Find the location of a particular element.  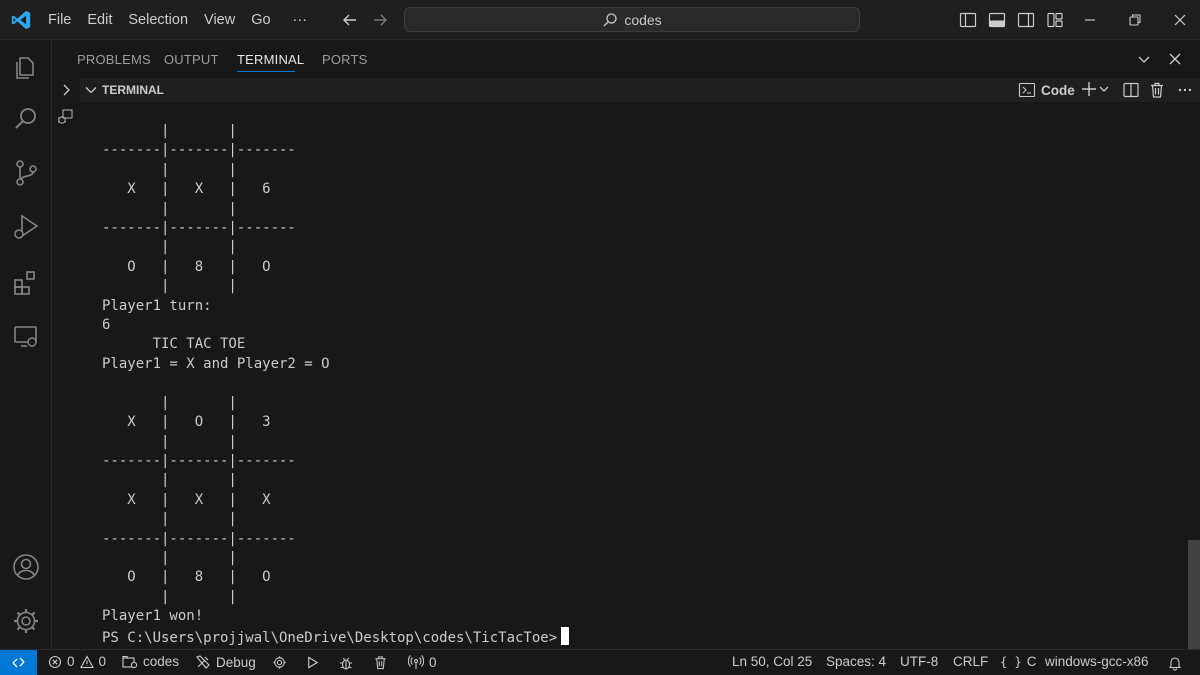

language-label: C is located at coordinates (1031, 661).